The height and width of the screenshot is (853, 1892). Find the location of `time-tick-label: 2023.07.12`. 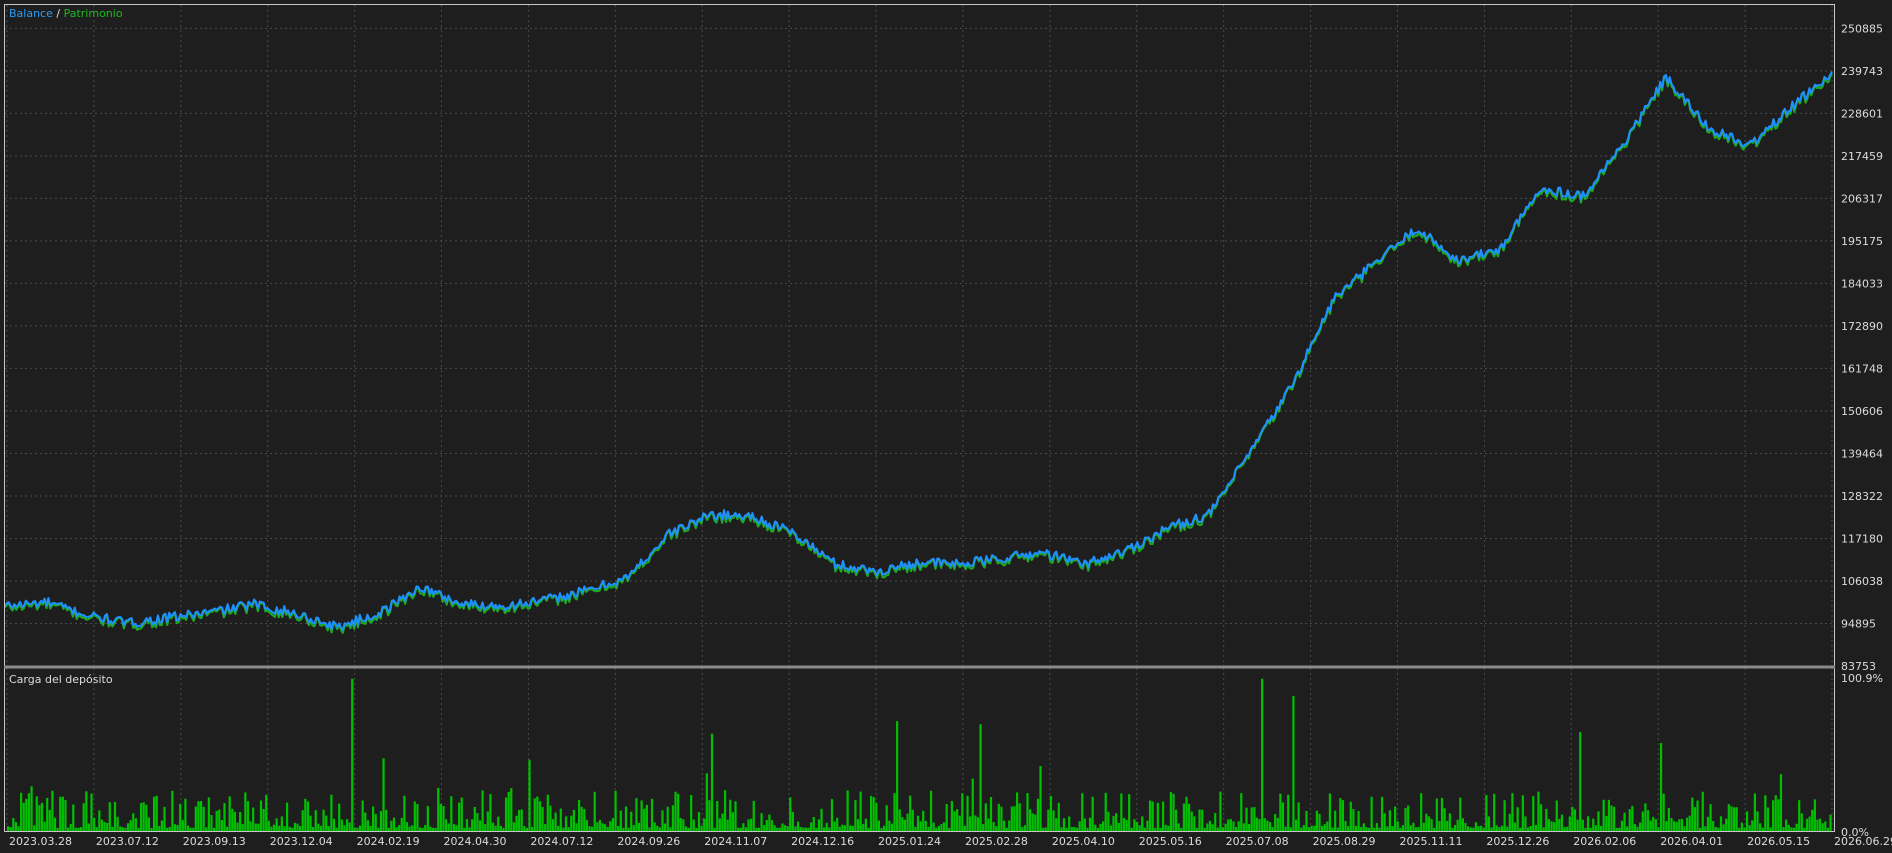

time-tick-label: 2023.07.12 is located at coordinates (127, 841).